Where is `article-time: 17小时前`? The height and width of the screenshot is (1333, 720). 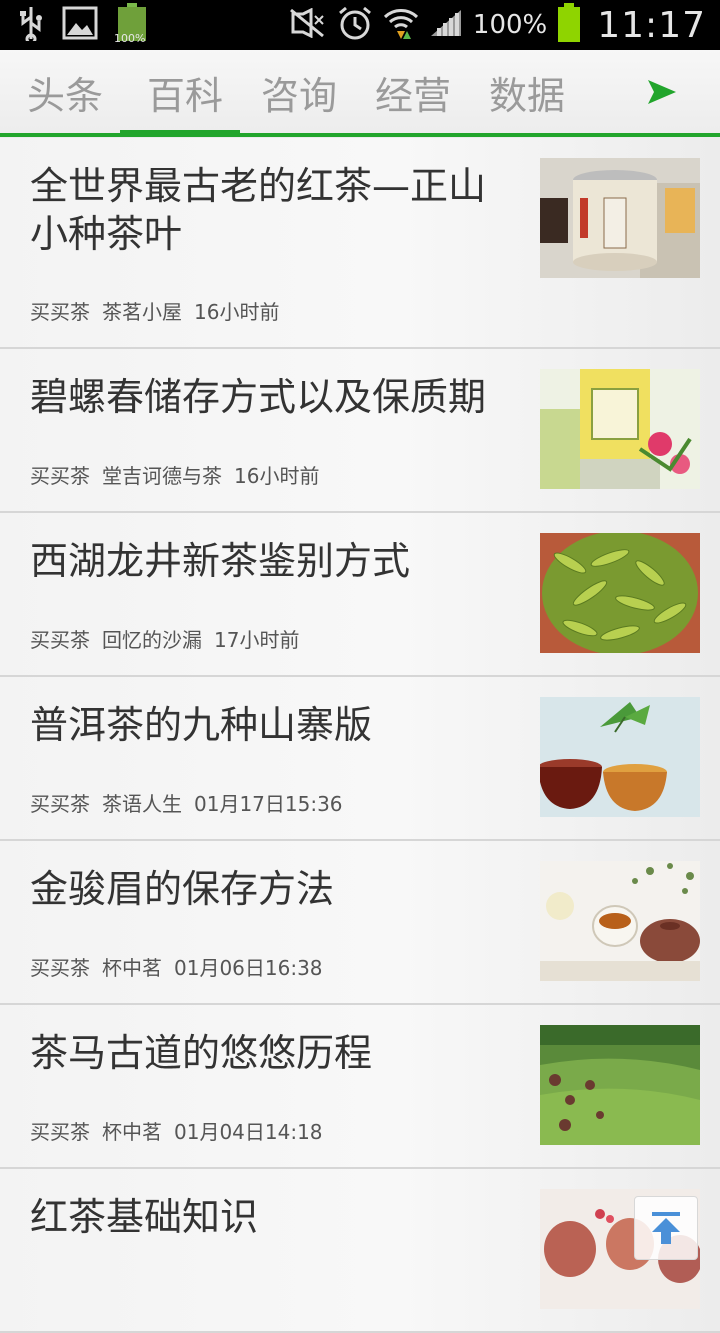
article-time: 17小时前 is located at coordinates (256, 638).